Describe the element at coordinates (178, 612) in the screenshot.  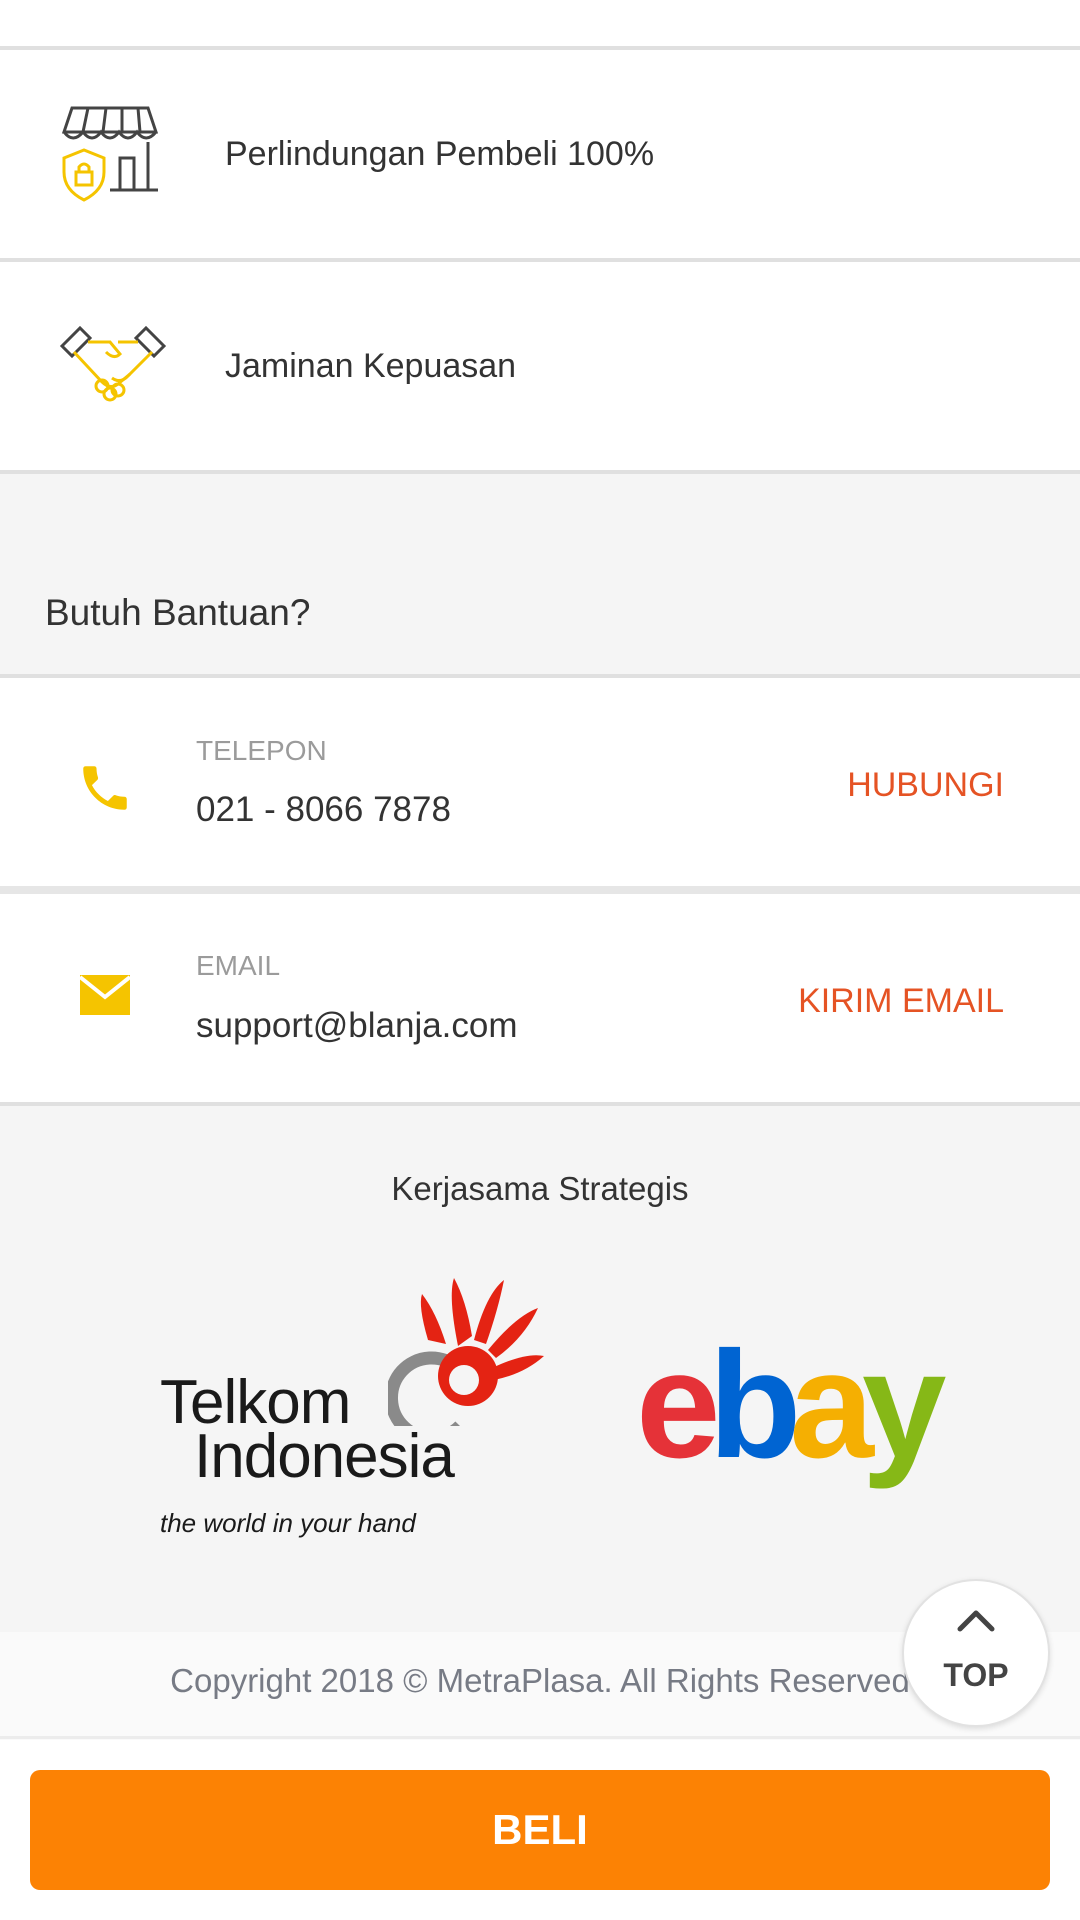
I see `help-title: Butuh Bantuan?` at that location.